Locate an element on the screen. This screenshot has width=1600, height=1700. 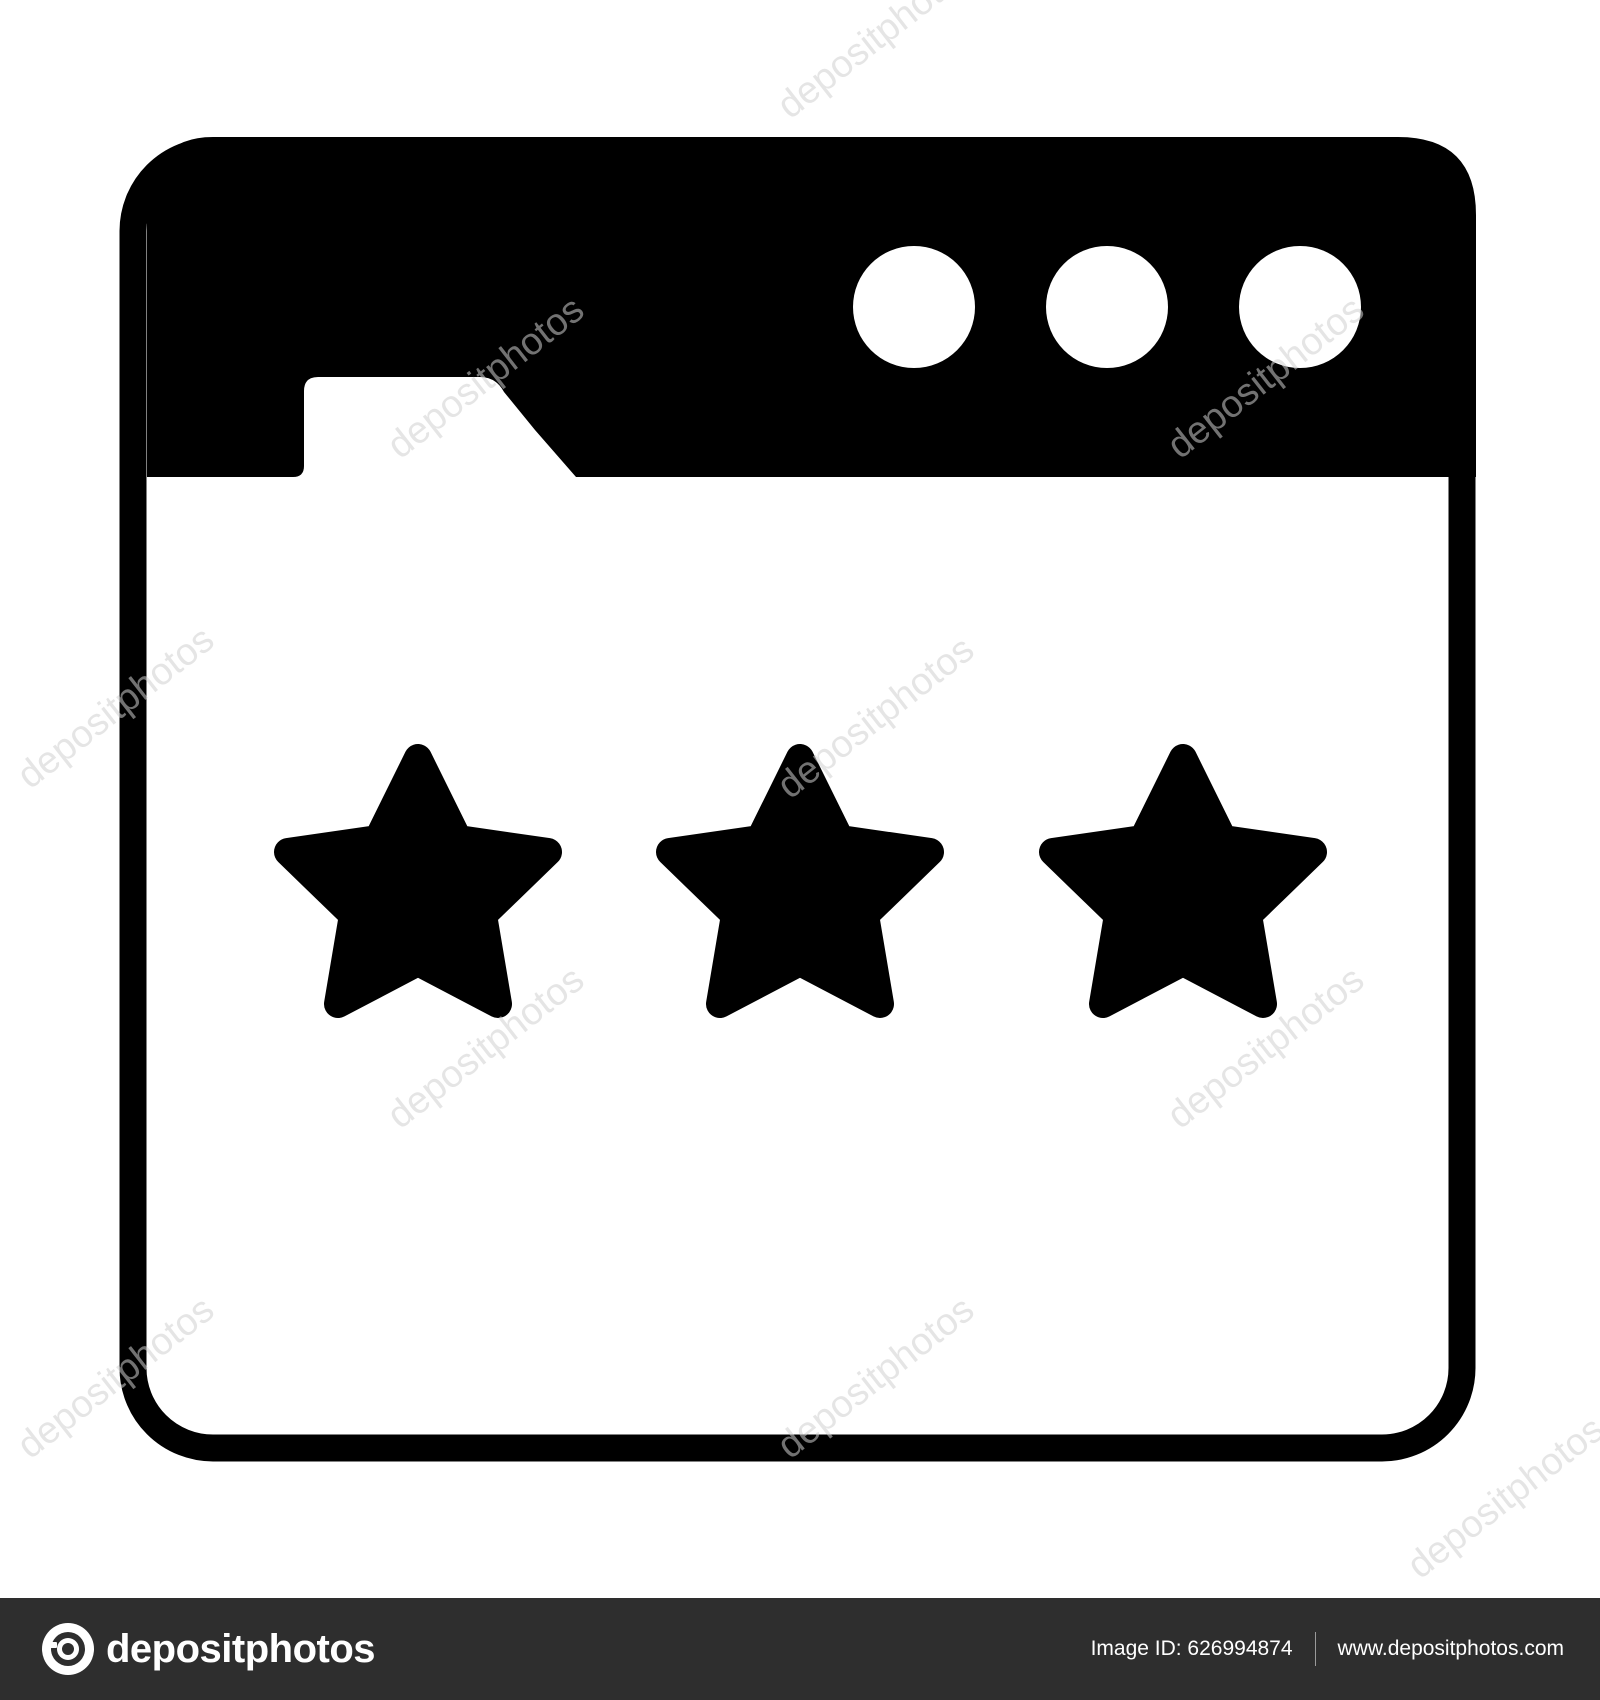
meta-divider is located at coordinates (1315, 1649).